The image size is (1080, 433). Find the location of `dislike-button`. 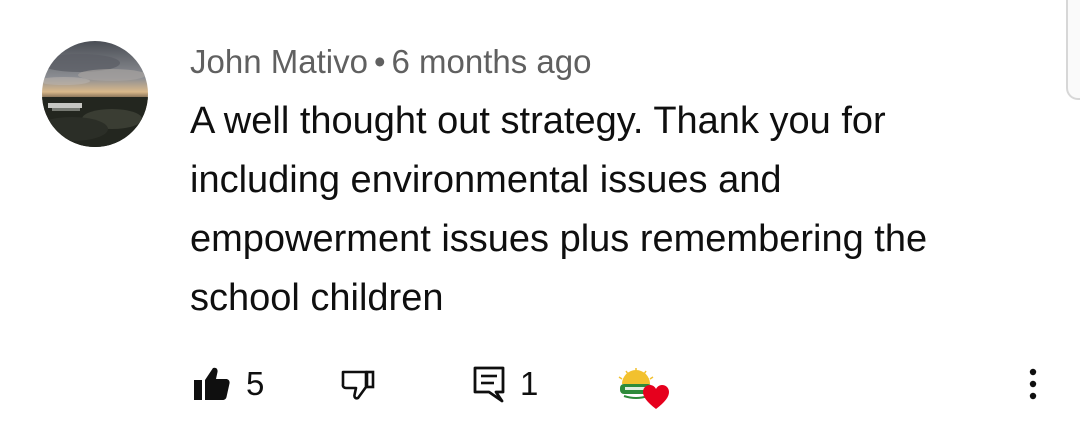

dislike-button is located at coordinates (358, 384).